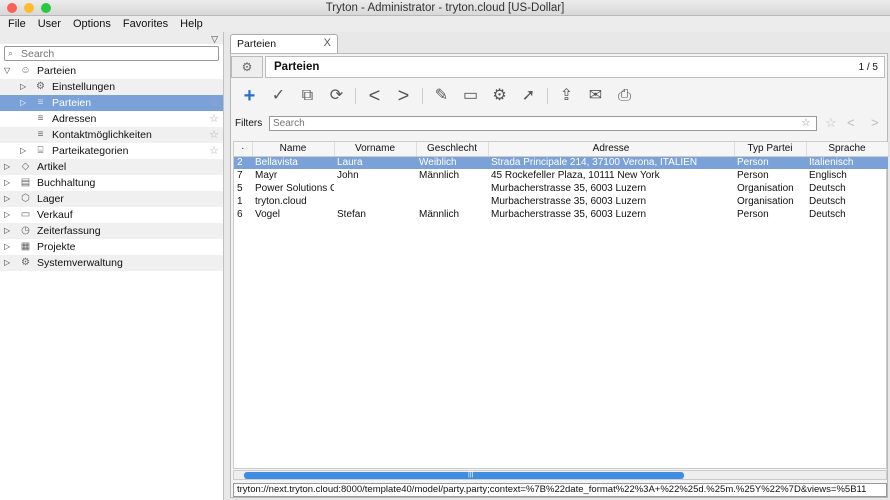  Describe the element at coordinates (847, 149) in the screenshot. I see `column-header-sprache: Sprache` at that location.